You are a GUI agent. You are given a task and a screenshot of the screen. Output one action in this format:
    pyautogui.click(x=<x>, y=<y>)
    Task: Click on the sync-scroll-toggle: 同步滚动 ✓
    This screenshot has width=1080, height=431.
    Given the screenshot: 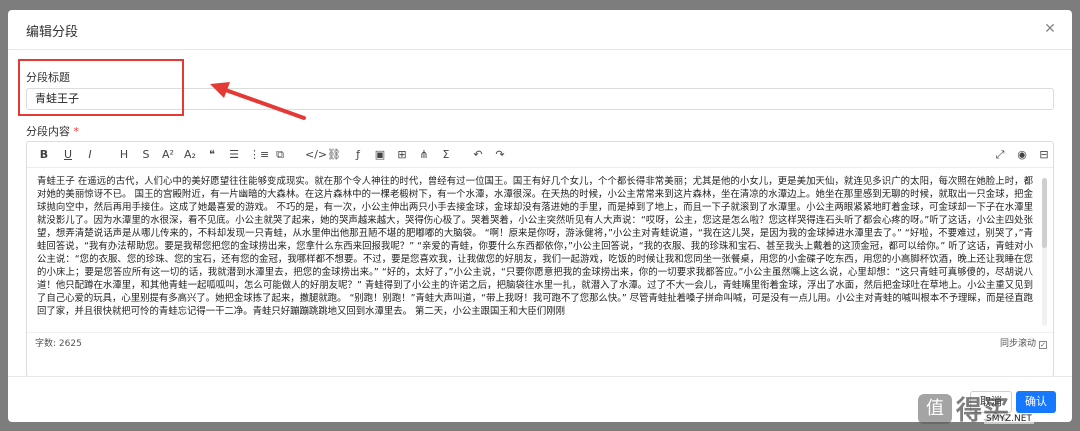 What is the action you would take?
    pyautogui.click(x=1023, y=342)
    